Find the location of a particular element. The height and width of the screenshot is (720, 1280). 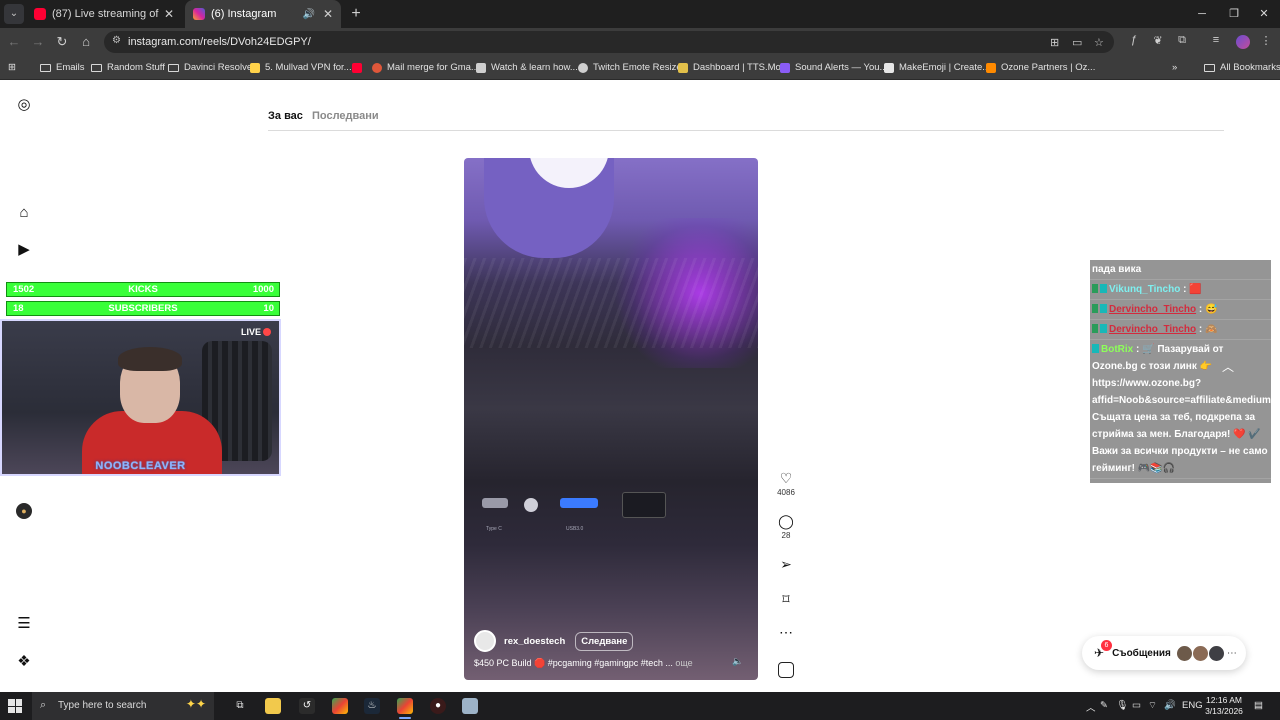

tab-search-button: ⌄ is located at coordinates (14, 14).